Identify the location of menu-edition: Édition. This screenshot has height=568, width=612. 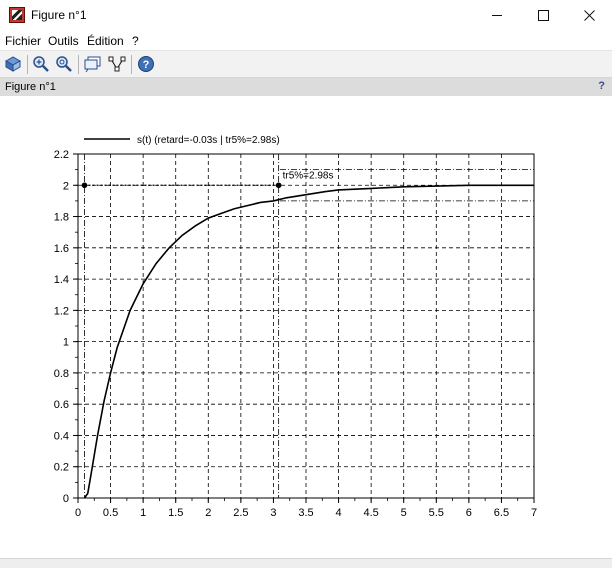
(105, 41).